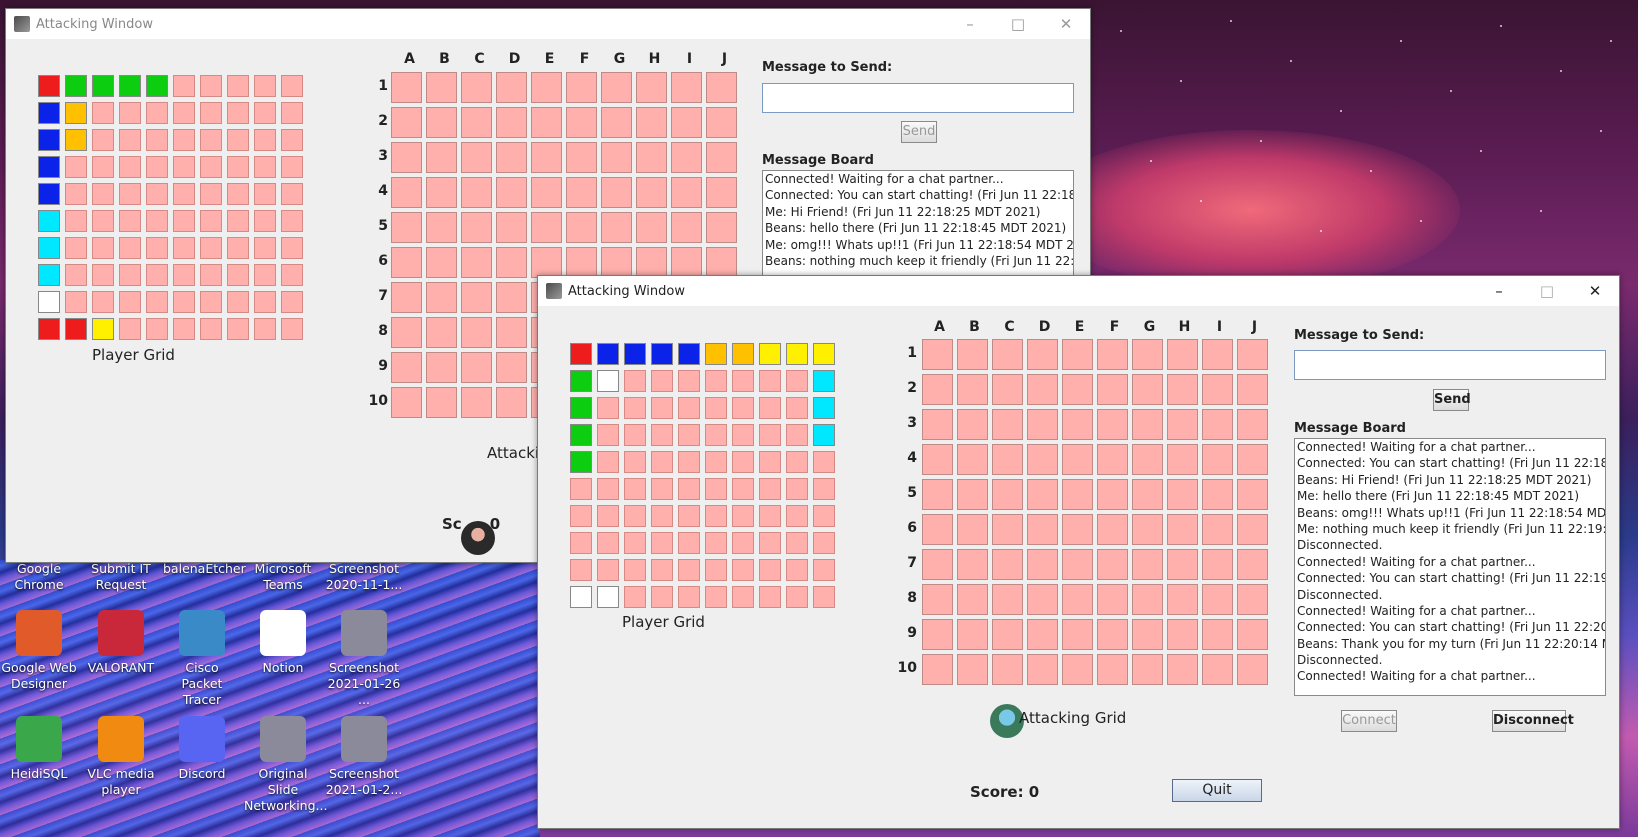 The height and width of the screenshot is (837, 1638). I want to click on minimize-icon: –, so click(970, 24).